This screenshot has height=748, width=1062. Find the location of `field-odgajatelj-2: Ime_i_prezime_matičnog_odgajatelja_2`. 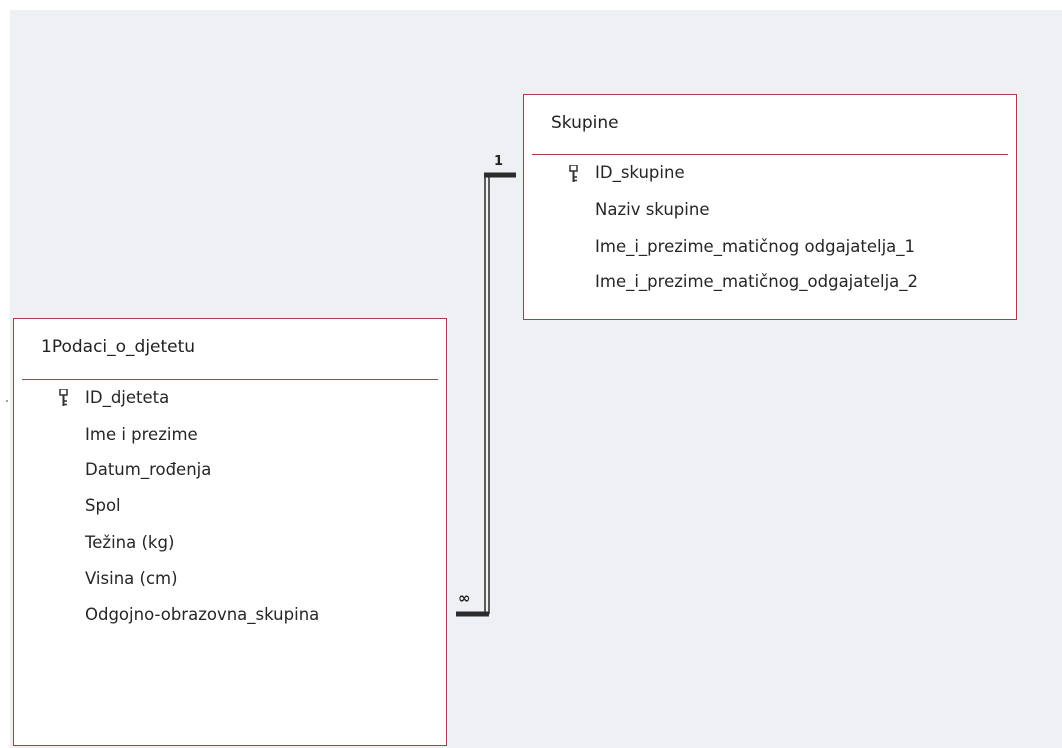

field-odgajatelj-2: Ime_i_prezime_matičnog_odgajatelja_2 is located at coordinates (756, 282).